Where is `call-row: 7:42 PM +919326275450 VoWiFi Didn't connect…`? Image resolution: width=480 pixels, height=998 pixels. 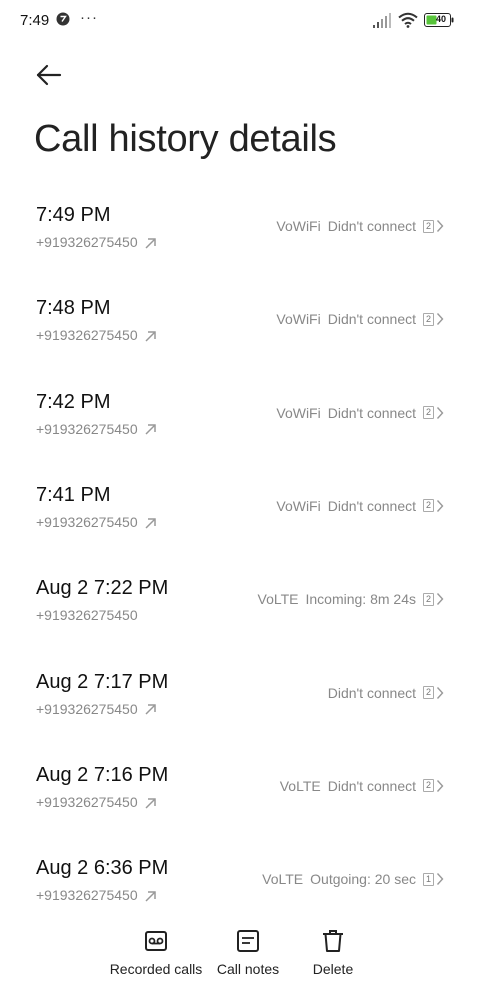 call-row: 7:42 PM +919326275450 VoWiFi Didn't connect… is located at coordinates (240, 419).